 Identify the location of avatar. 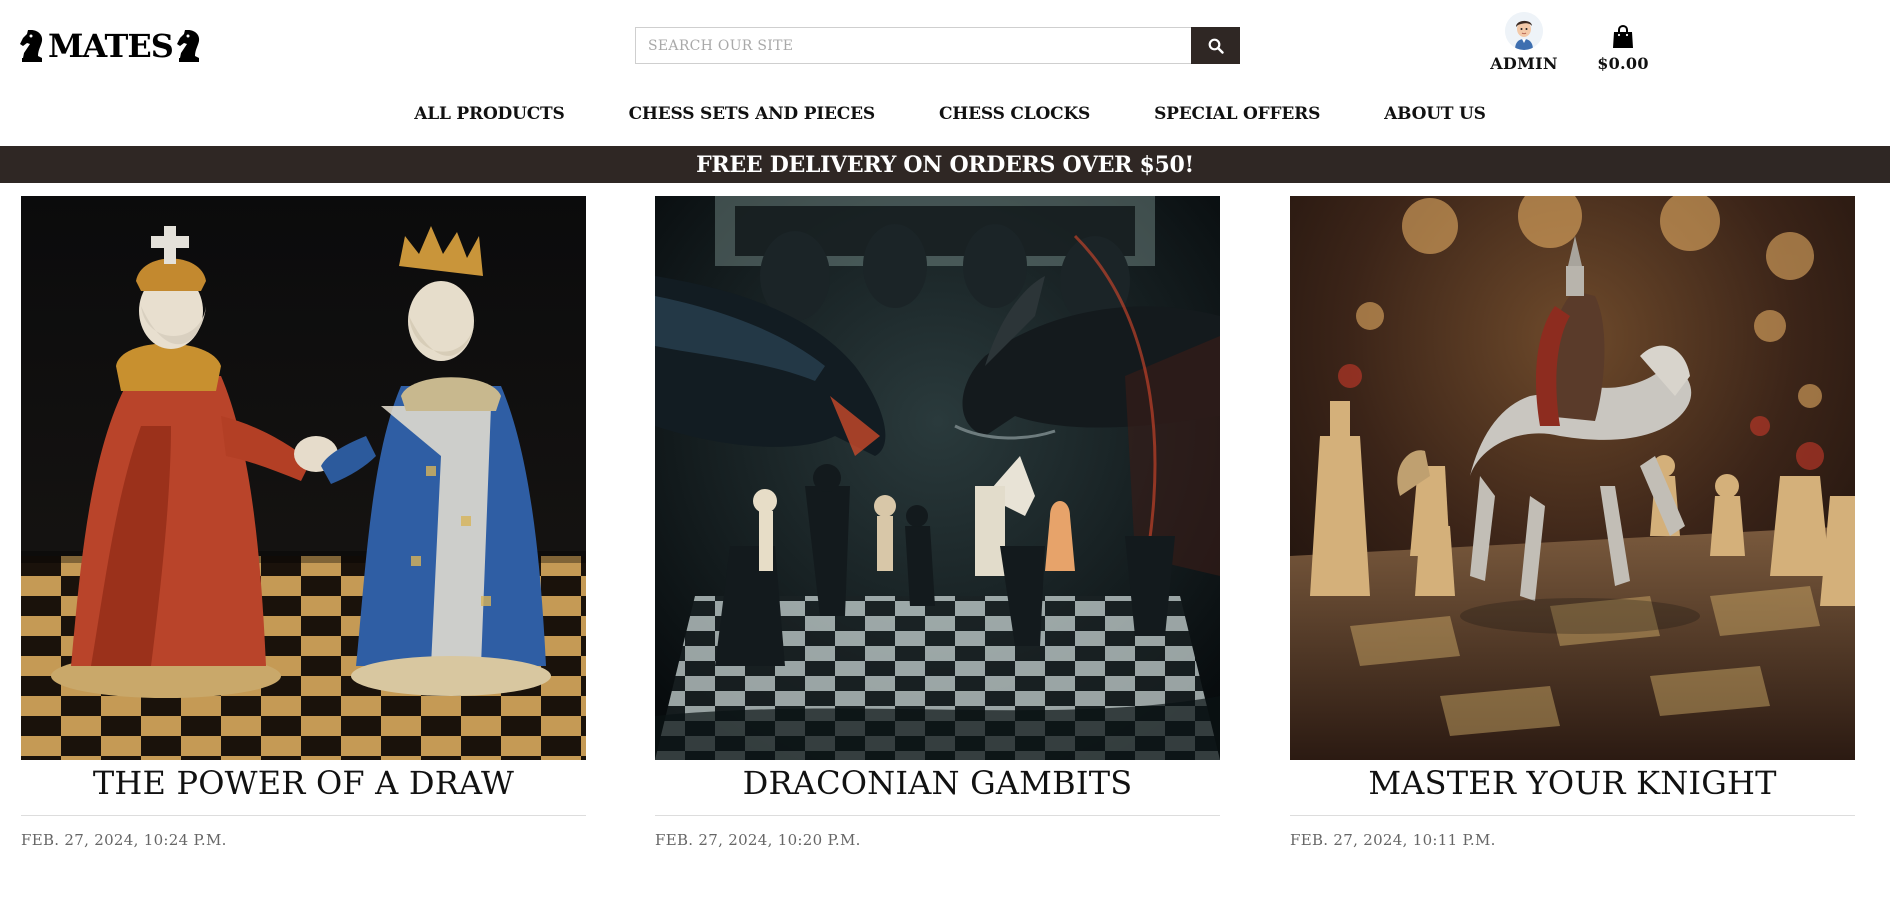
(1524, 31).